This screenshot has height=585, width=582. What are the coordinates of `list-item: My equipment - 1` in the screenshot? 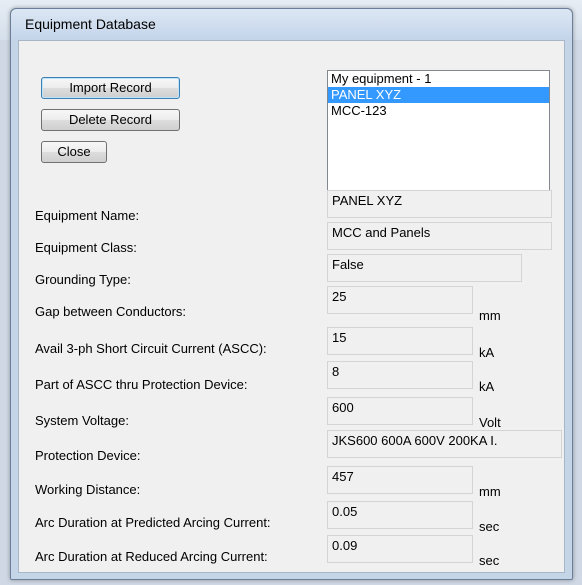 It's located at (438, 79).